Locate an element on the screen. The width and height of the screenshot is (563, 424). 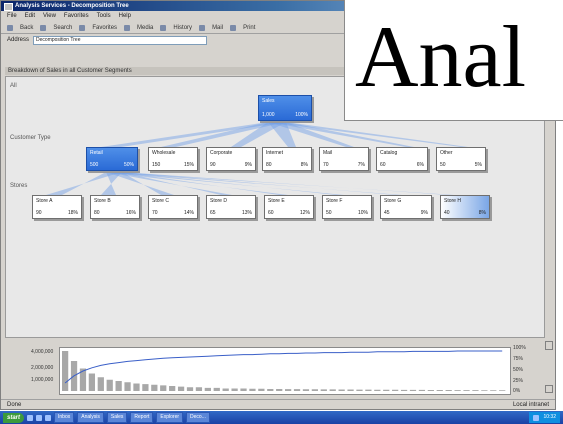
menu-favorites: Favorites is located at coordinates (76, 16).